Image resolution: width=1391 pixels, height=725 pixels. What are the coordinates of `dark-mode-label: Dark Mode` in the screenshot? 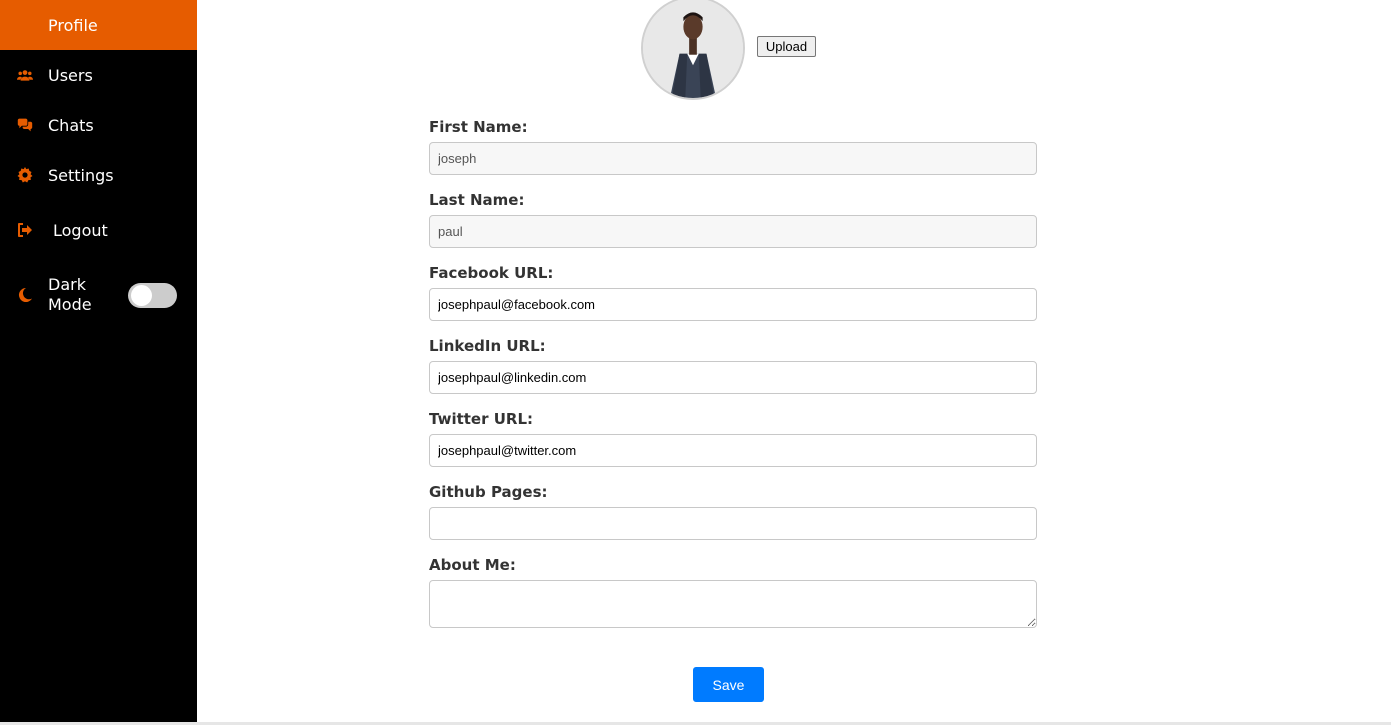 It's located at (70, 294).